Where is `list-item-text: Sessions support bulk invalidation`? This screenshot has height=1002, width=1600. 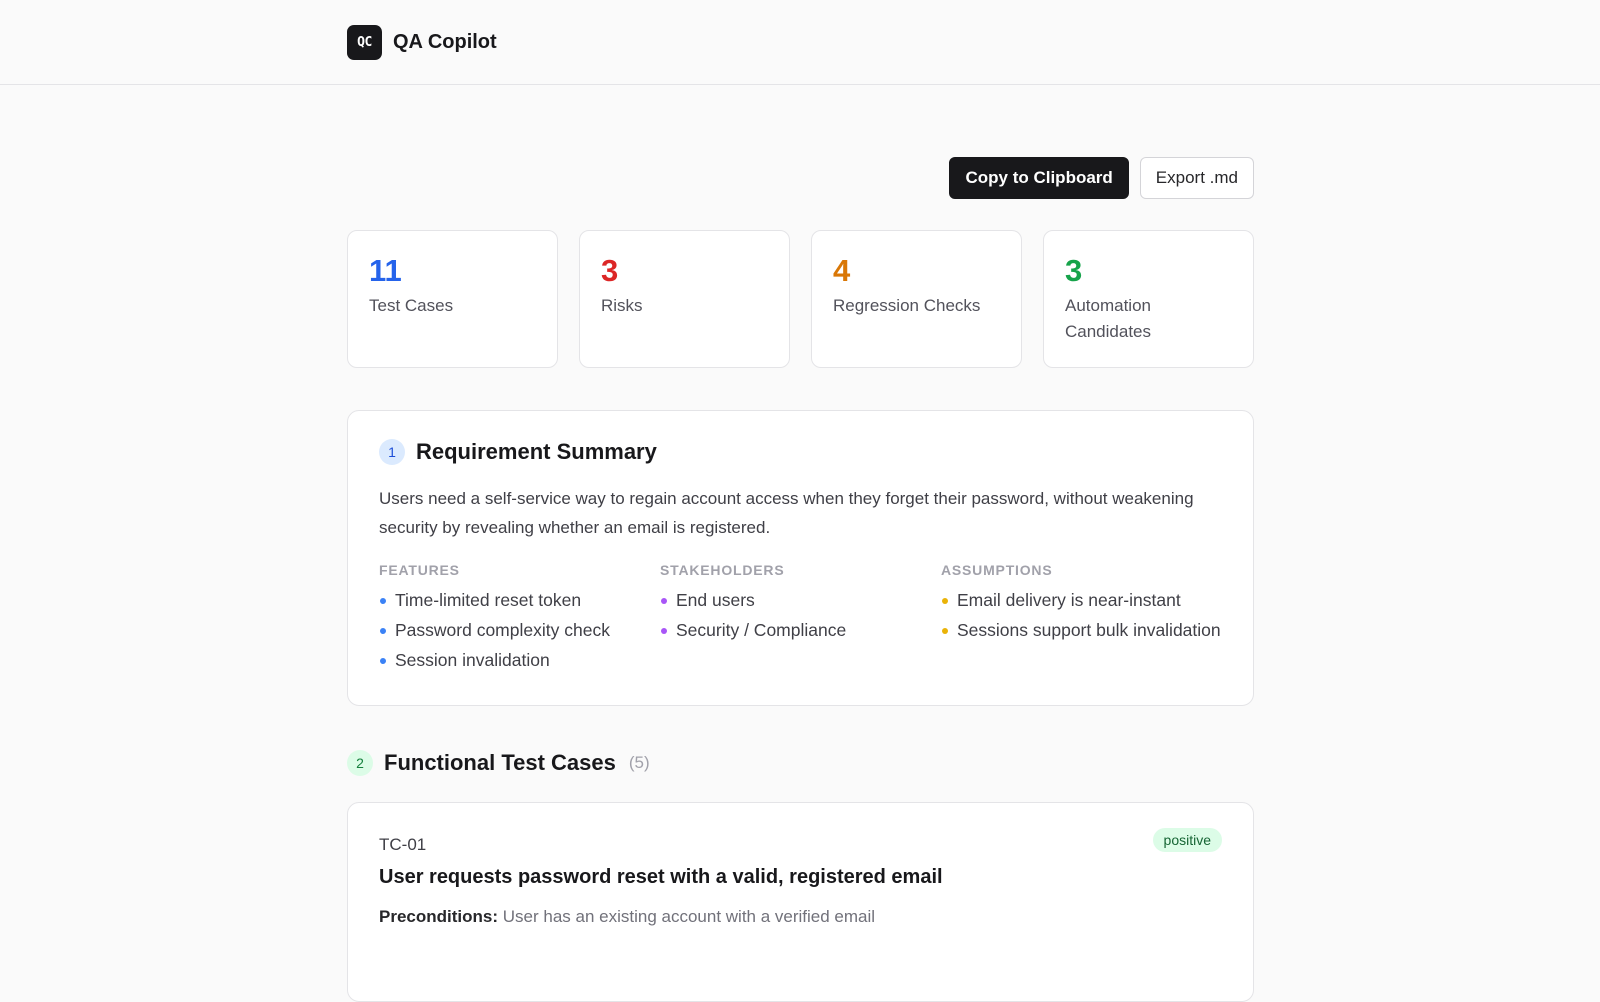
list-item-text: Sessions support bulk invalidation is located at coordinates (1089, 630).